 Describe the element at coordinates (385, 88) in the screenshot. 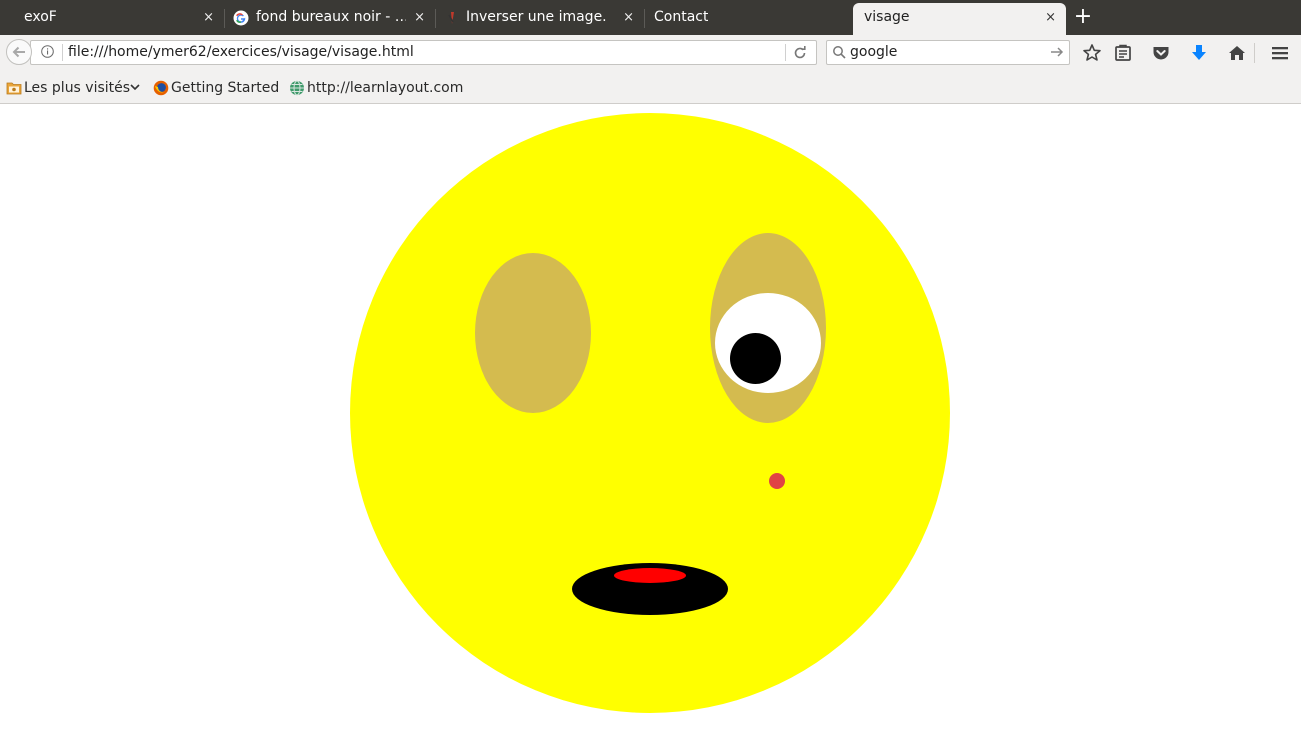

I see `bookmark-label: http://learnlayout.com` at that location.